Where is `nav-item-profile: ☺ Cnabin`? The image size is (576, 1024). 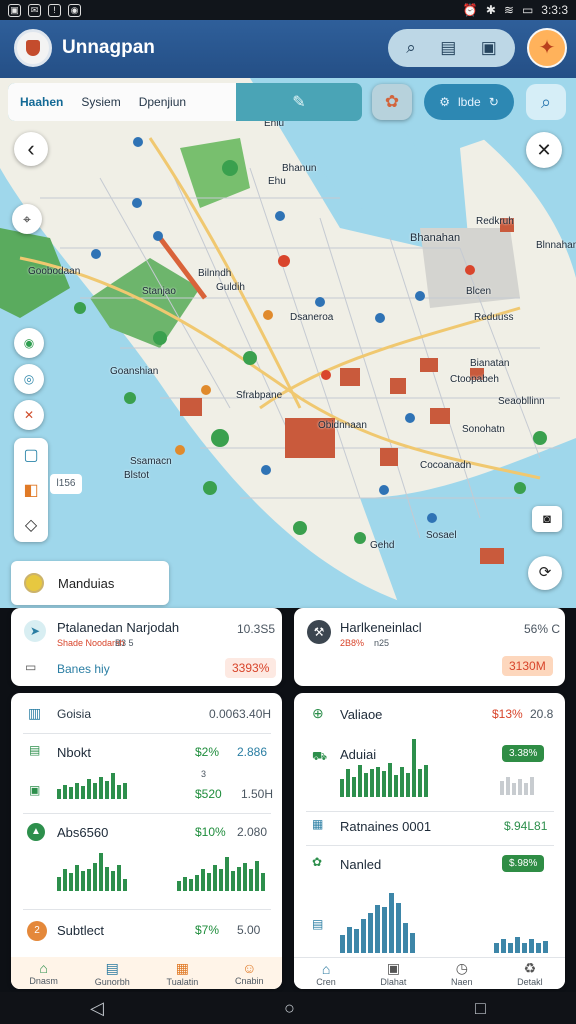
nav-item-profile: ☺ Cnabin is located at coordinates (249, 973).